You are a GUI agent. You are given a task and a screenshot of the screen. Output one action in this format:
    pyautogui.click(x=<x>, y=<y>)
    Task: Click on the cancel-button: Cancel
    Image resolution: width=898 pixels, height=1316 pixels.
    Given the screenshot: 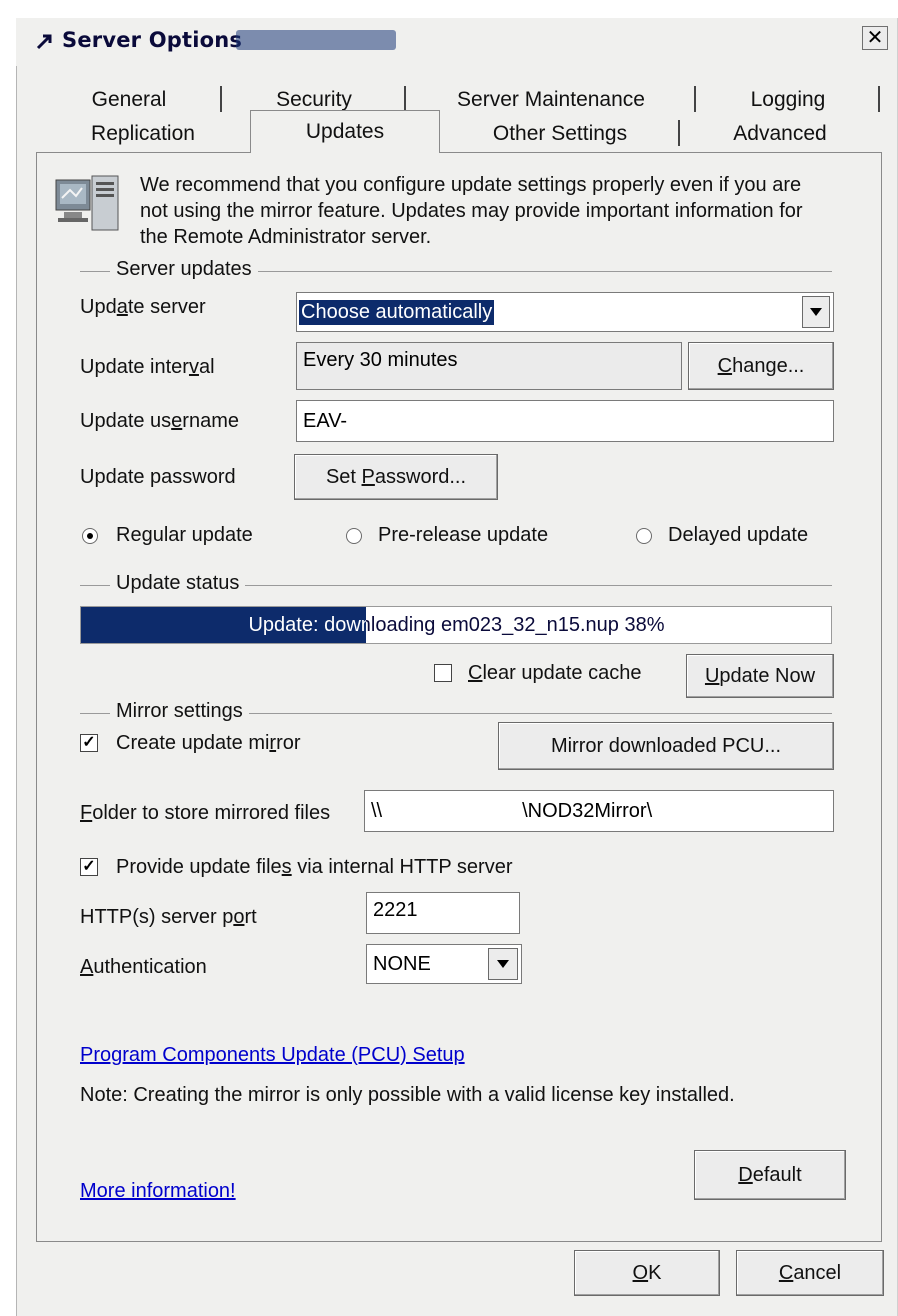 What is the action you would take?
    pyautogui.click(x=810, y=1273)
    